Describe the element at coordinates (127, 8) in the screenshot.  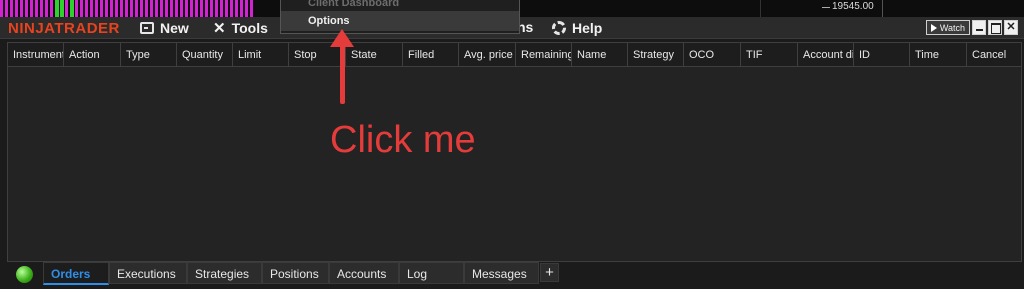
I see `chart-bars-magenta` at that location.